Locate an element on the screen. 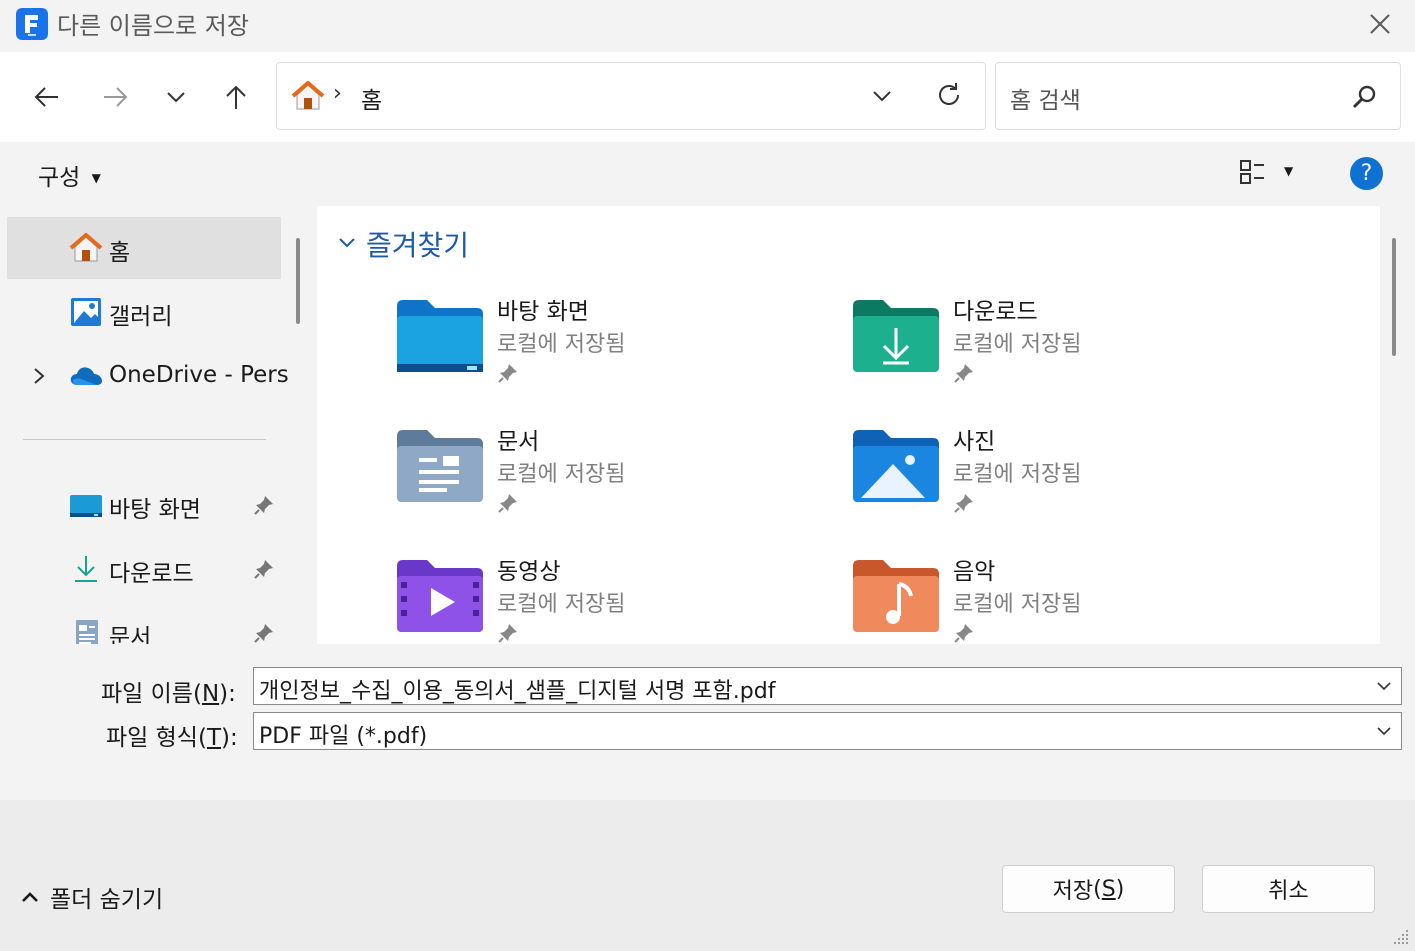 Image resolution: width=1415 pixels, height=951 pixels. forward-button is located at coordinates (116, 97).